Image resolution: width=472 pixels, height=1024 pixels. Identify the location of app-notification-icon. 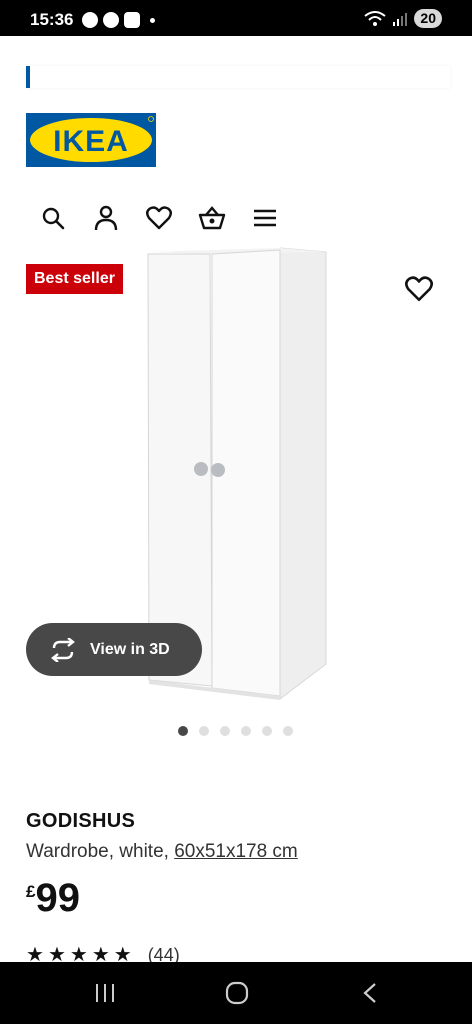
(132, 20).